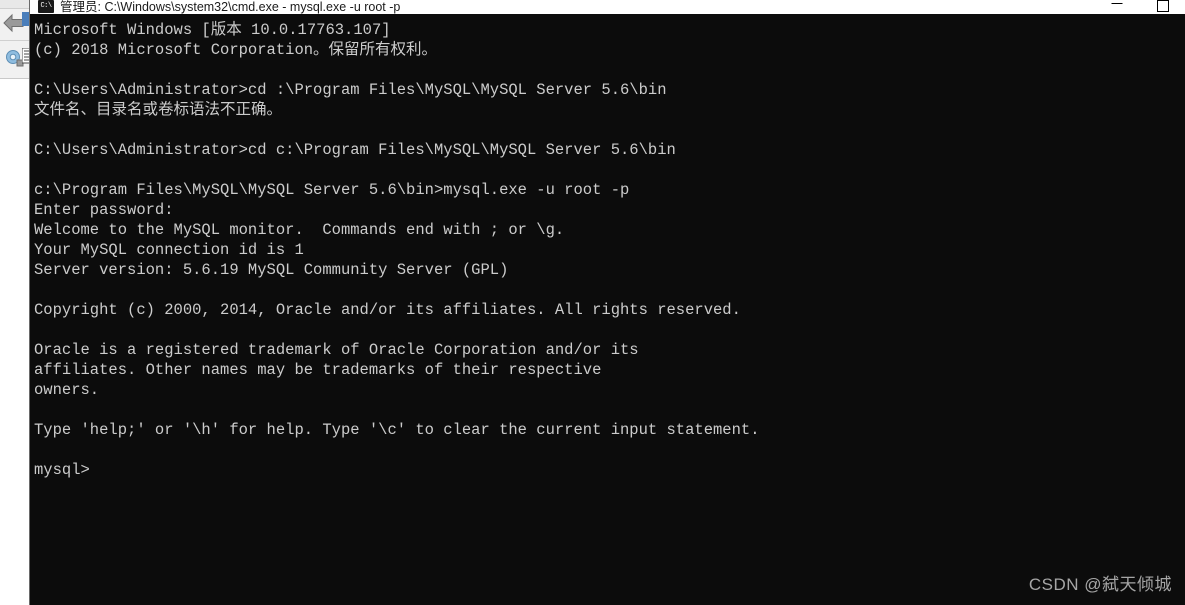  Describe the element at coordinates (15, 4) in the screenshot. I see `background-toolbar-strip` at that location.